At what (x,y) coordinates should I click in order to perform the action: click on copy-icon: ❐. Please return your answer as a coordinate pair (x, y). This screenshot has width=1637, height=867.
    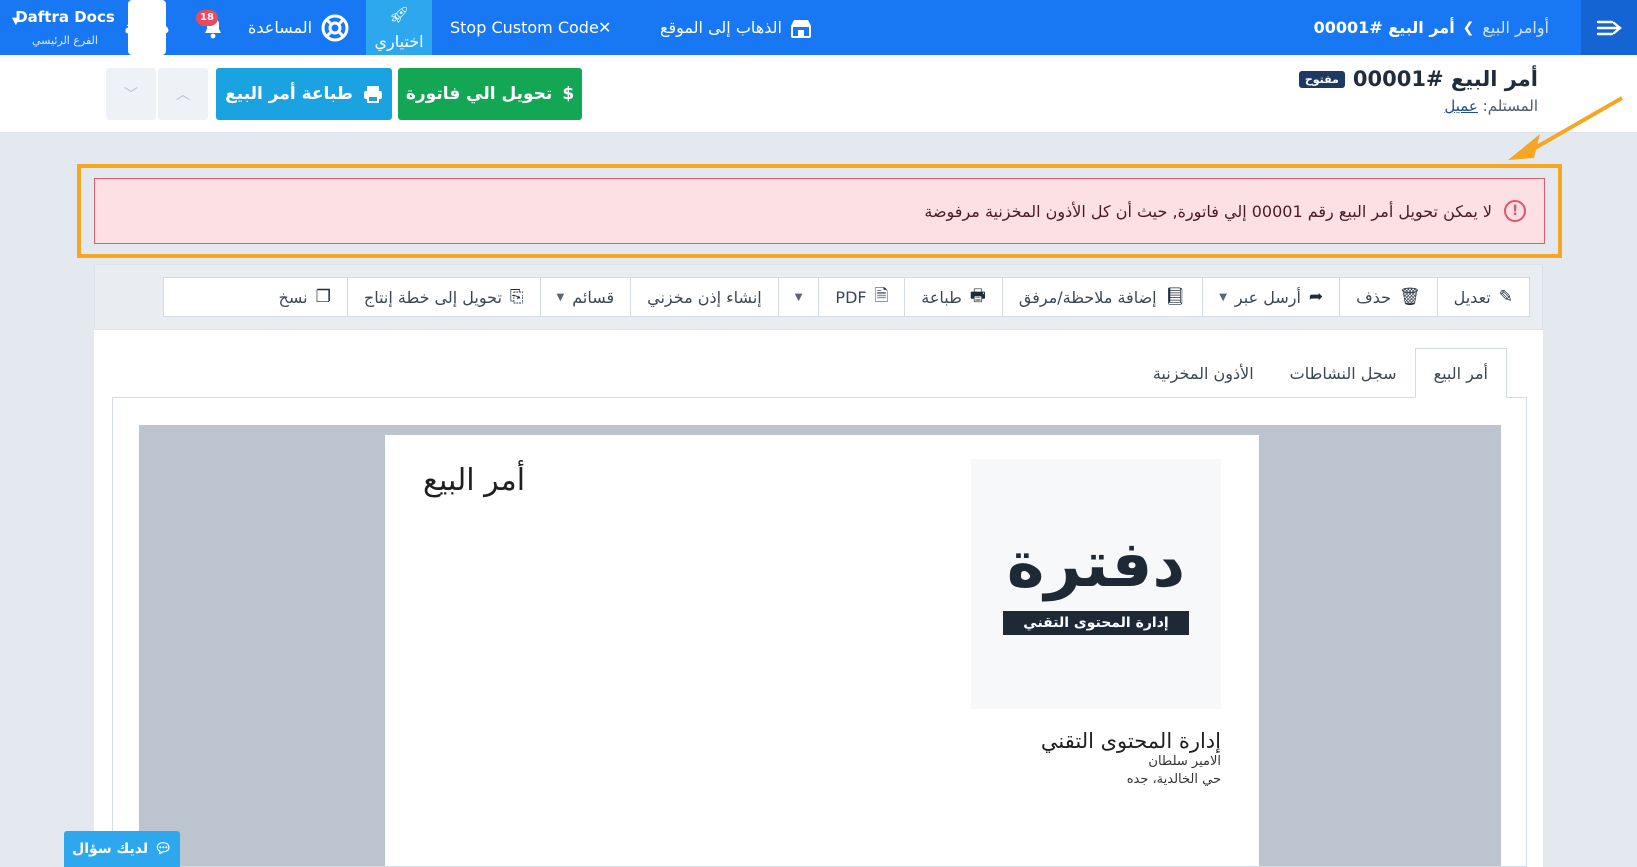
    Looking at the image, I should click on (323, 297).